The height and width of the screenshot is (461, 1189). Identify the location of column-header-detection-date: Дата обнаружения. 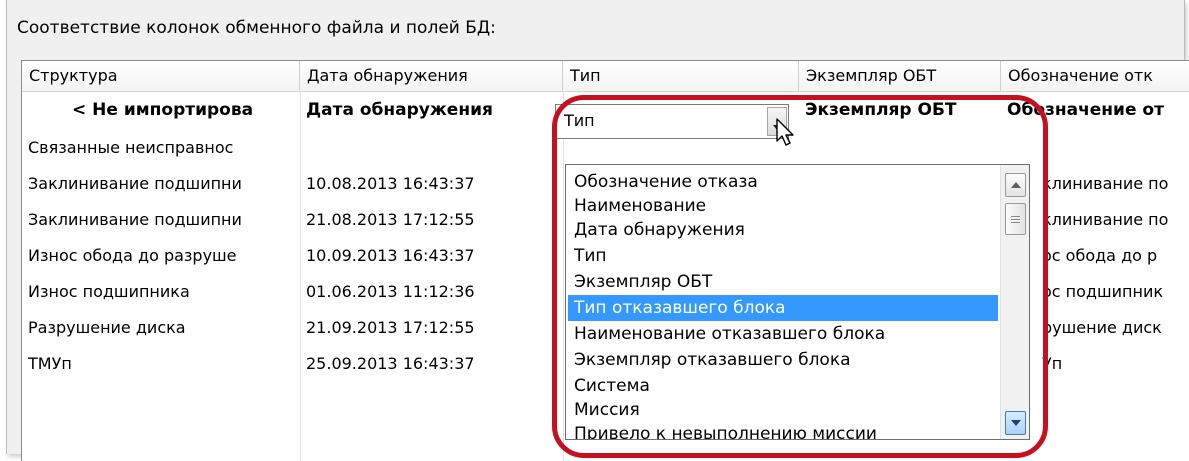
(431, 76).